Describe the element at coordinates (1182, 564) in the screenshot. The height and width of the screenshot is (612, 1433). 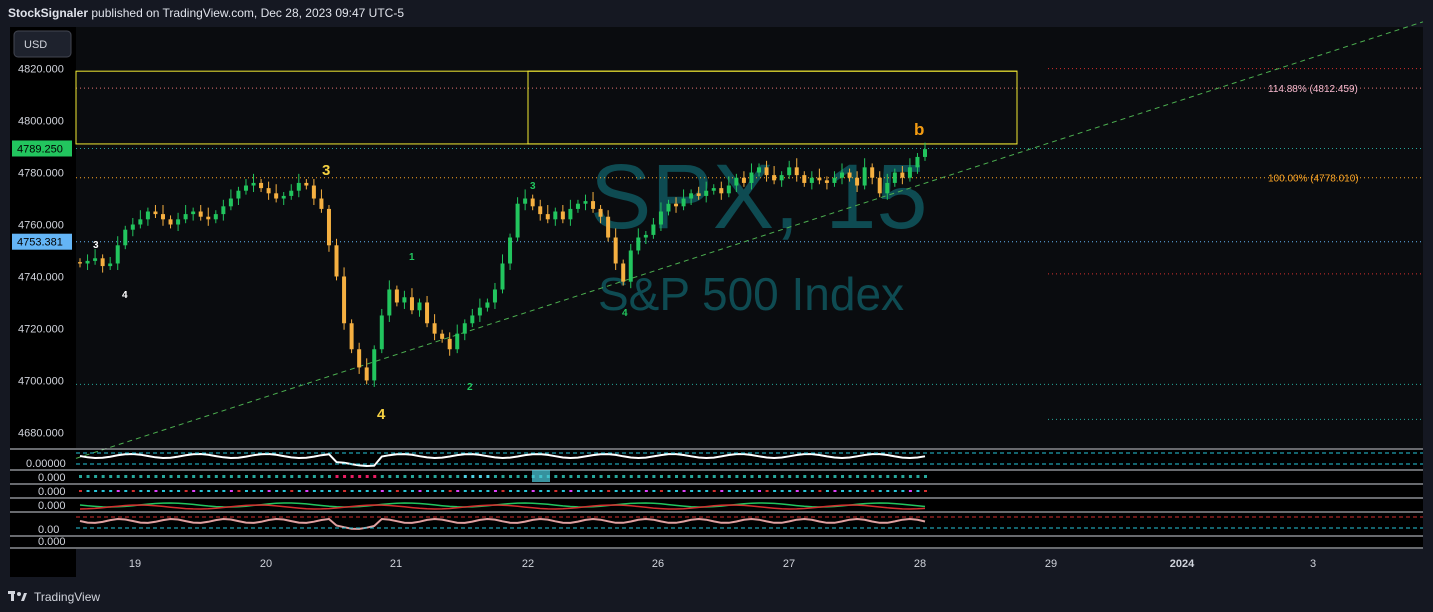
I see `time-axis-label: 2024` at that location.